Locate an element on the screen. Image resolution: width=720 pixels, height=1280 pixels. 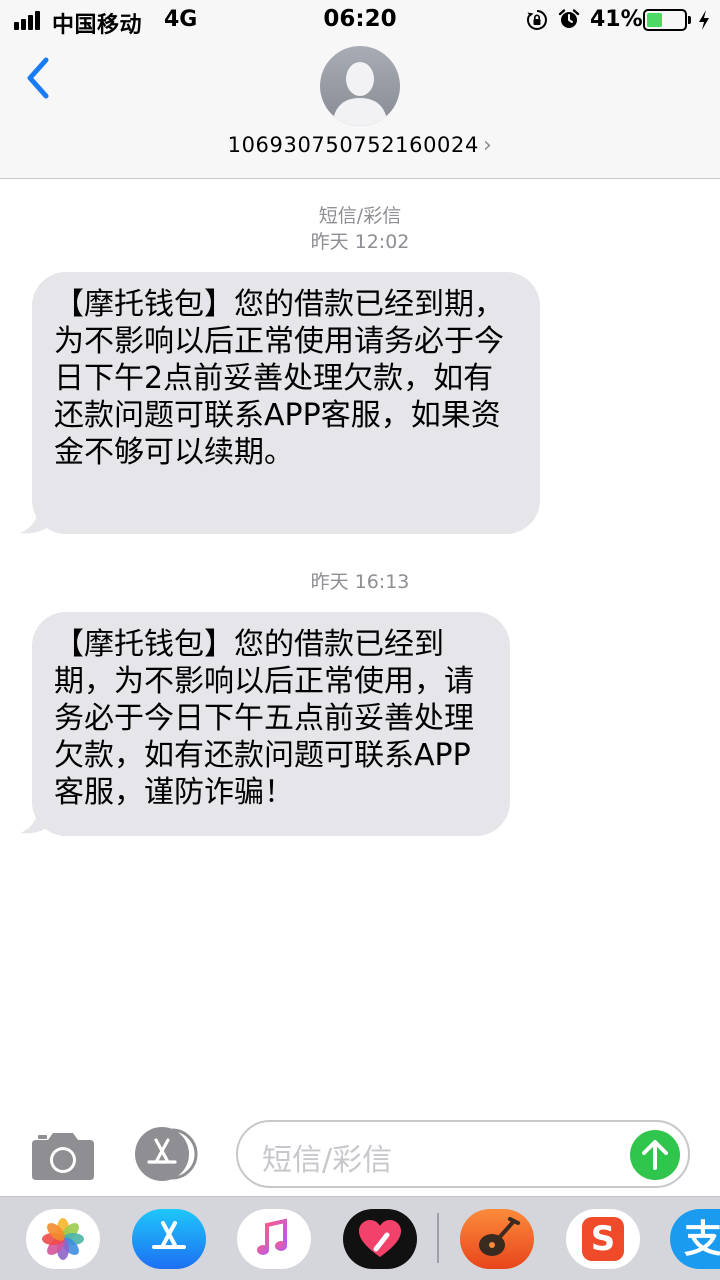
contact-avatar is located at coordinates (360, 86).